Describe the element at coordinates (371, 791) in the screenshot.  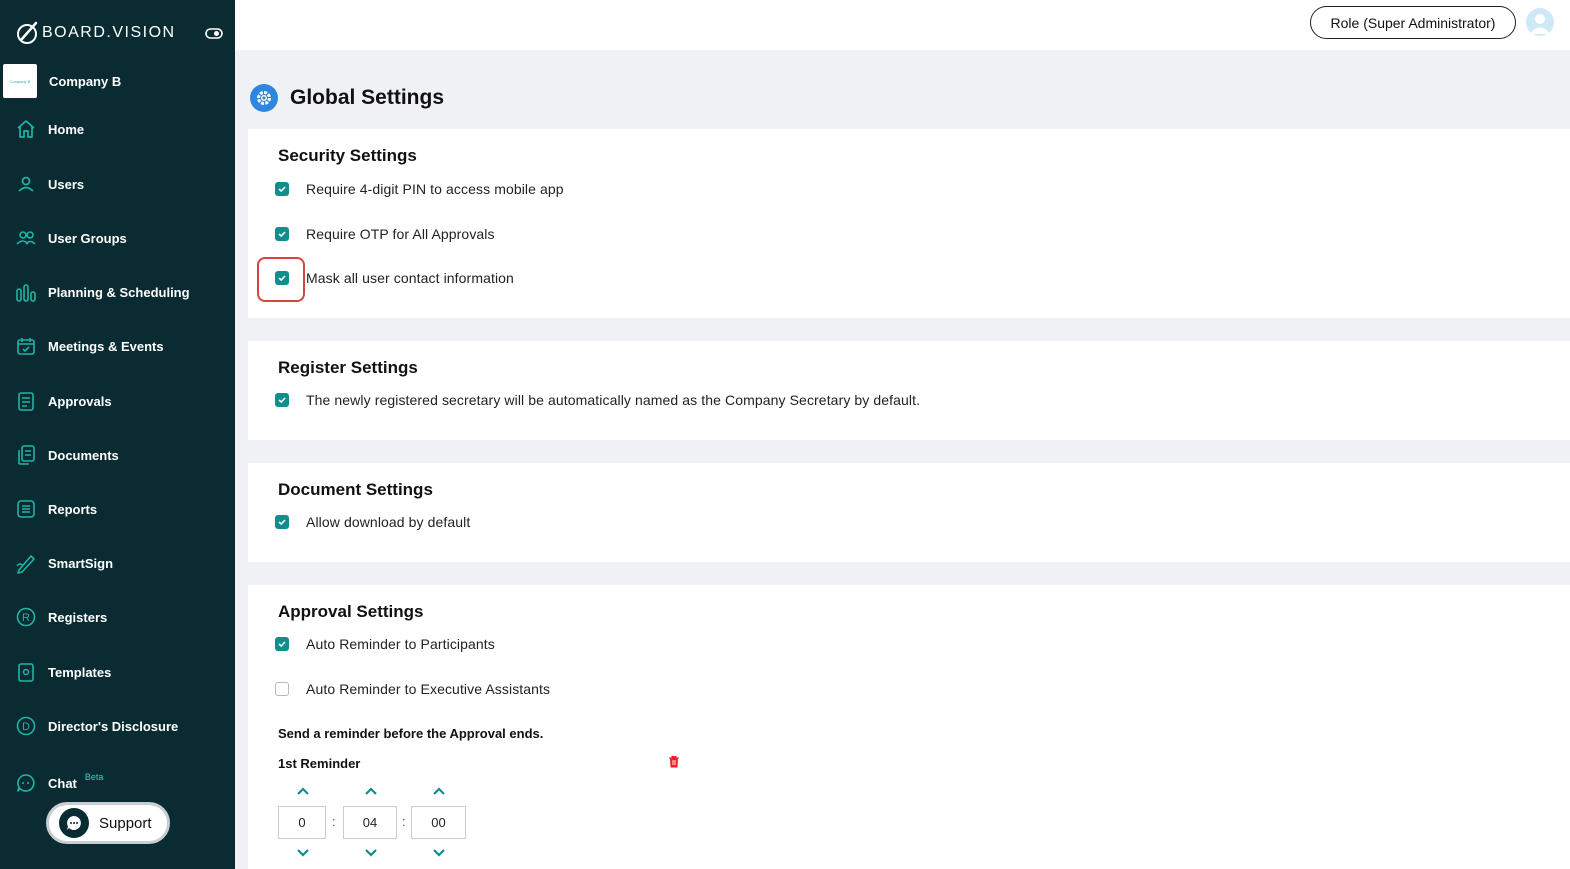
I see `hours-up-chevron-icon` at that location.